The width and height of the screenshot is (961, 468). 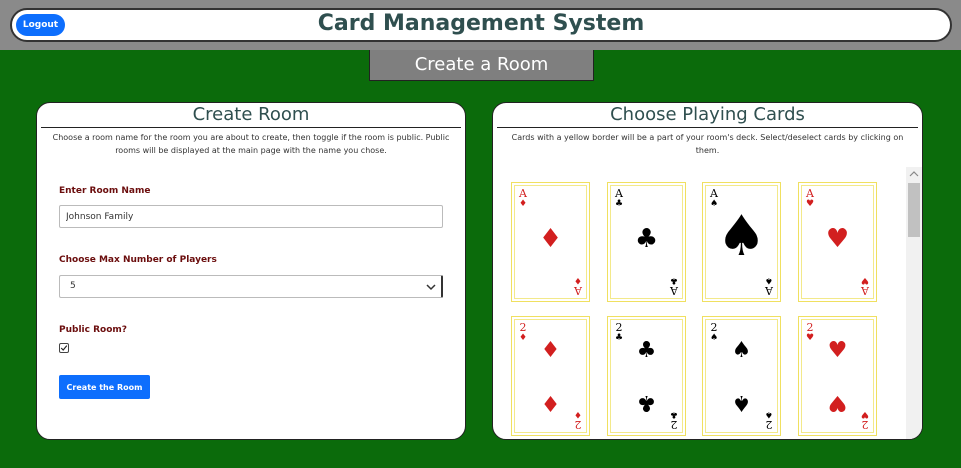 I want to click on app-title: Card Management System, so click(x=481, y=23).